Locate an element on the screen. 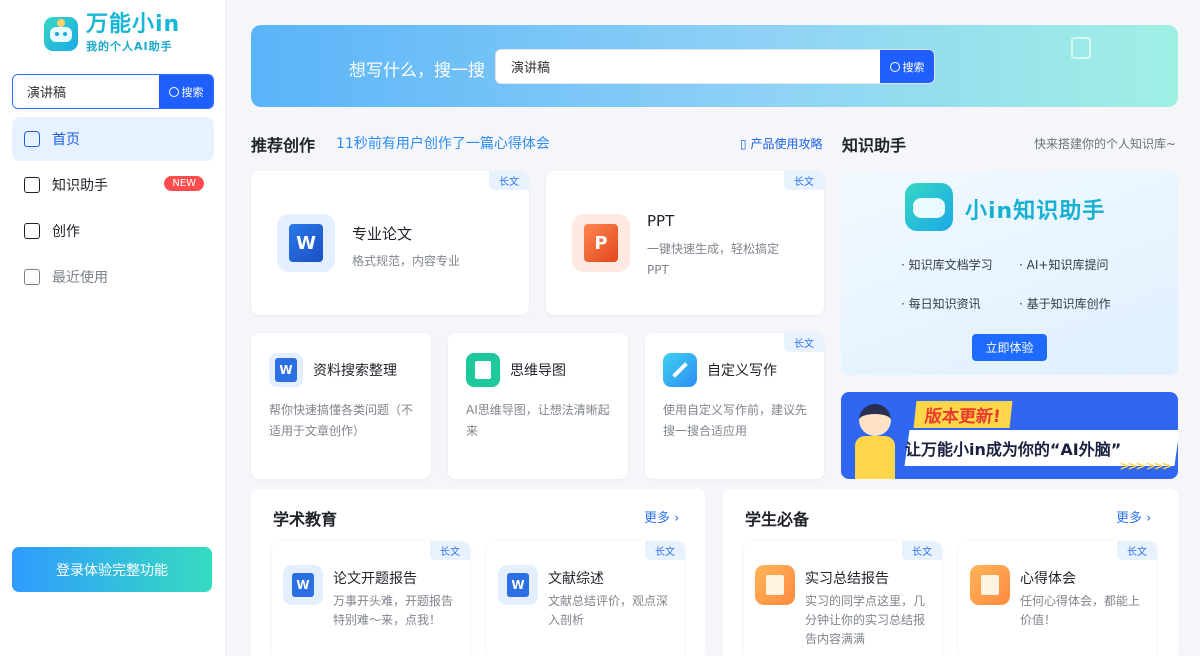  card-professional-paper: 长文 W 专业论文 格式规范，内容专业 is located at coordinates (390, 243).